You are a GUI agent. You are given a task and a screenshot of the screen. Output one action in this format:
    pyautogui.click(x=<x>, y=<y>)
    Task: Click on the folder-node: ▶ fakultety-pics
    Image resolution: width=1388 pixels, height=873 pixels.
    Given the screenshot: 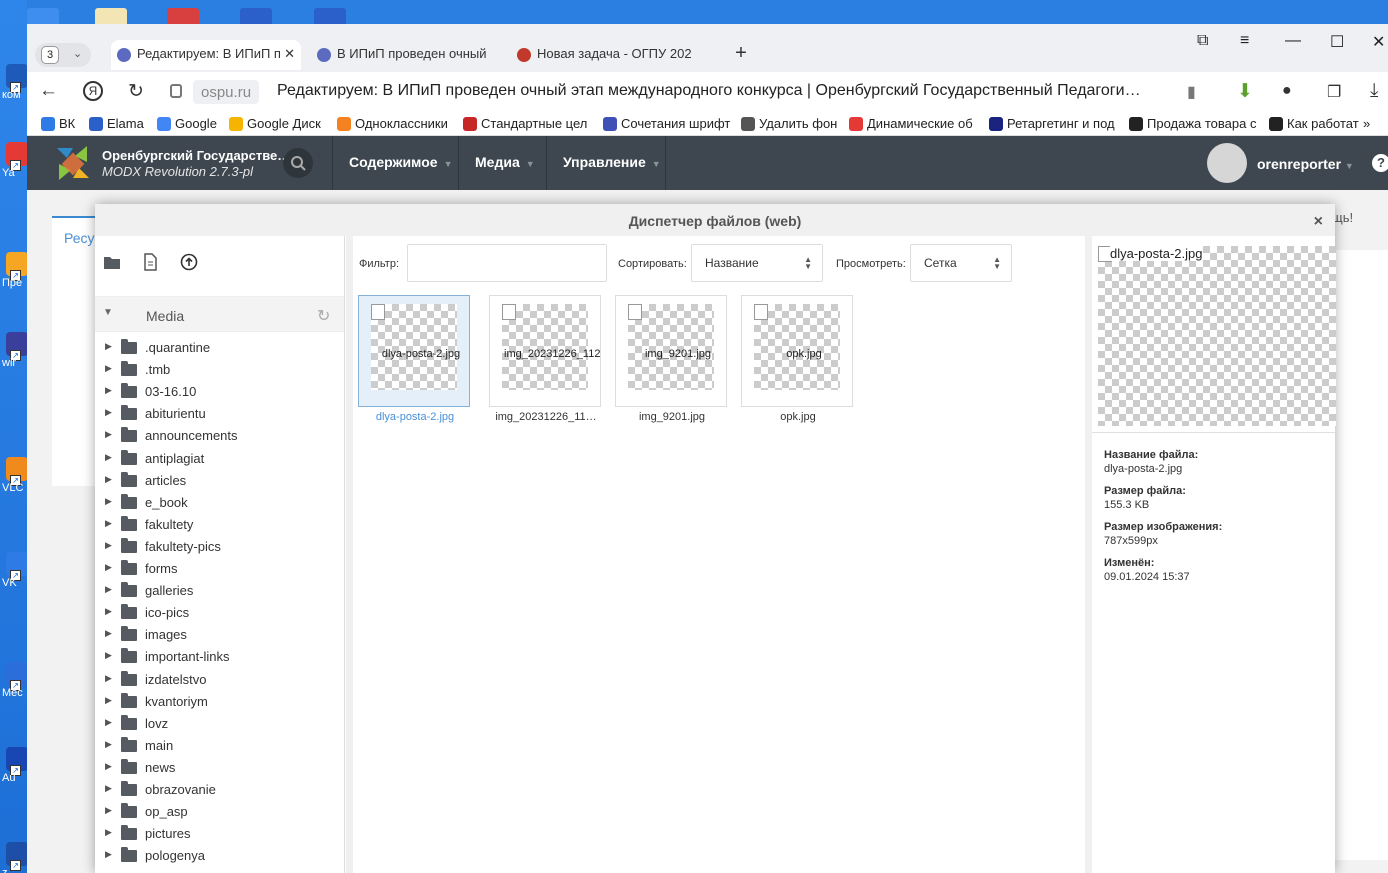 What is the action you would take?
    pyautogui.click(x=219, y=547)
    